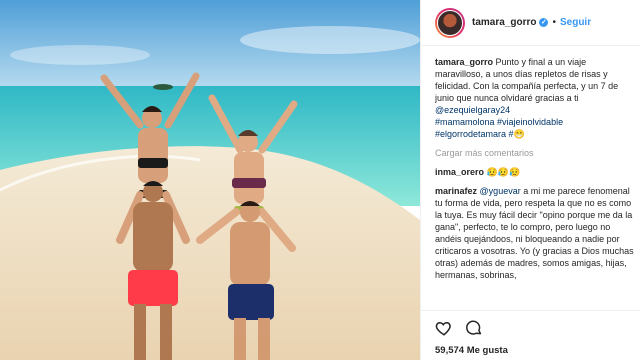  Describe the element at coordinates (535, 153) in the screenshot. I see `load-more-comments-button: Cargar más comentarios` at that location.